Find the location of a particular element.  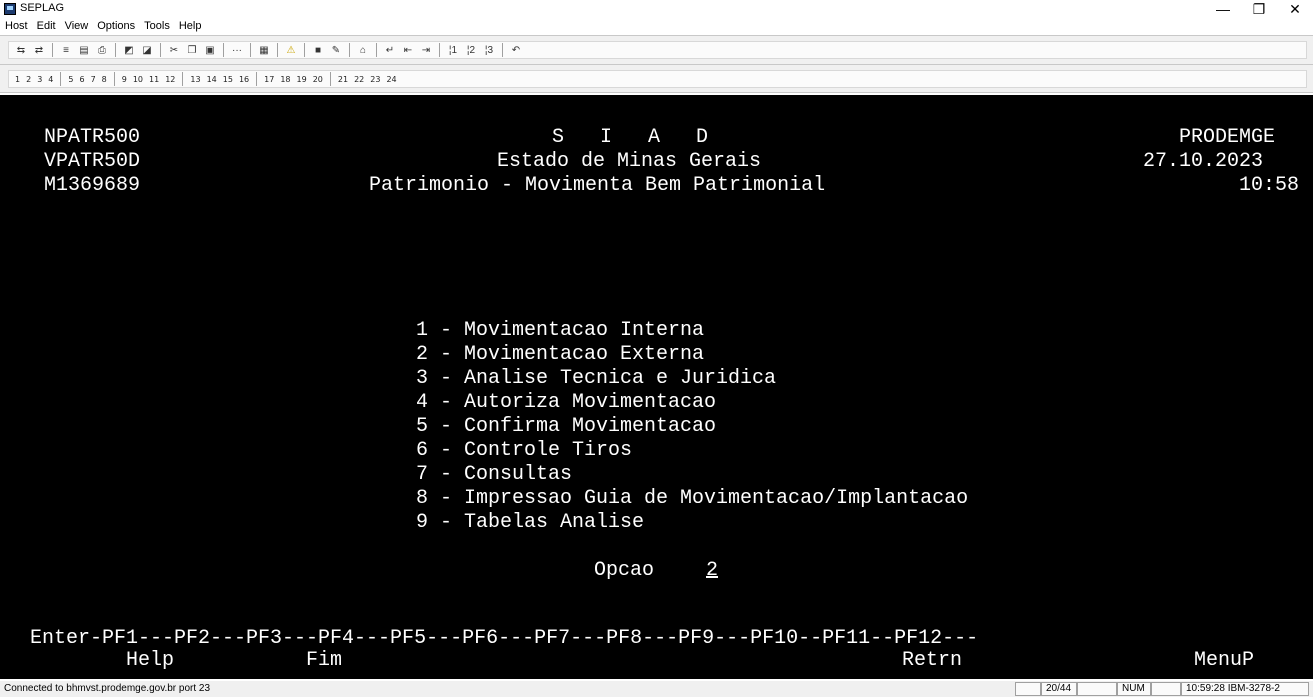

alert-icon: ⚠ is located at coordinates (291, 50).